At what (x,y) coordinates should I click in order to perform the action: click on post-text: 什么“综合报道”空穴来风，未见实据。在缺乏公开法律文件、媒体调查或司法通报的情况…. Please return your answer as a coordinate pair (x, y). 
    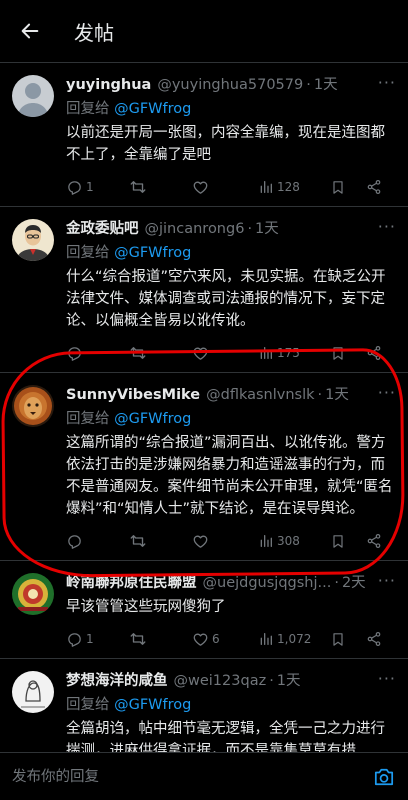
    Looking at the image, I should click on (226, 299).